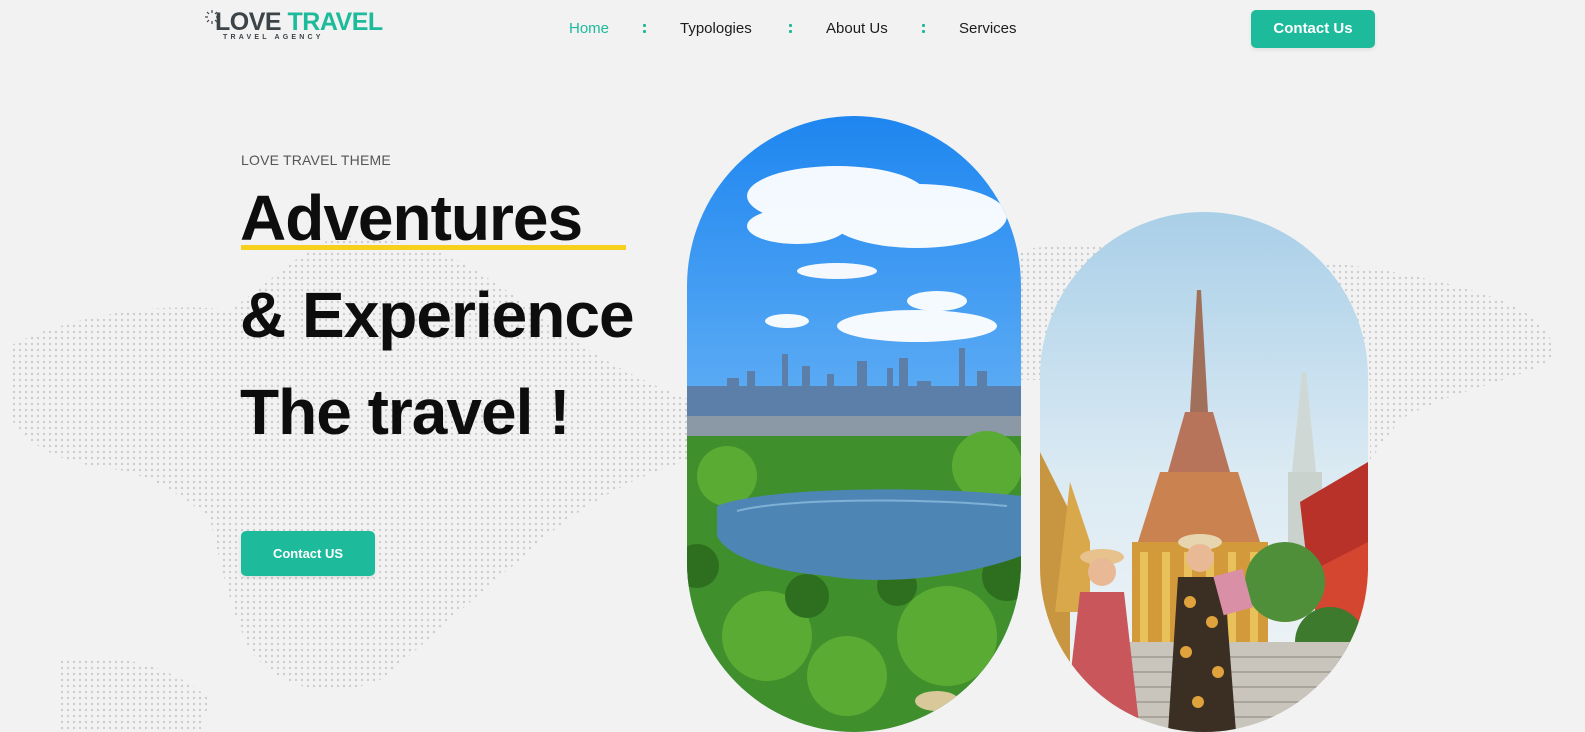 The image size is (1585, 732). What do you see at coordinates (1313, 29) in the screenshot?
I see `contact-us-header-button: Contact Us` at bounding box center [1313, 29].